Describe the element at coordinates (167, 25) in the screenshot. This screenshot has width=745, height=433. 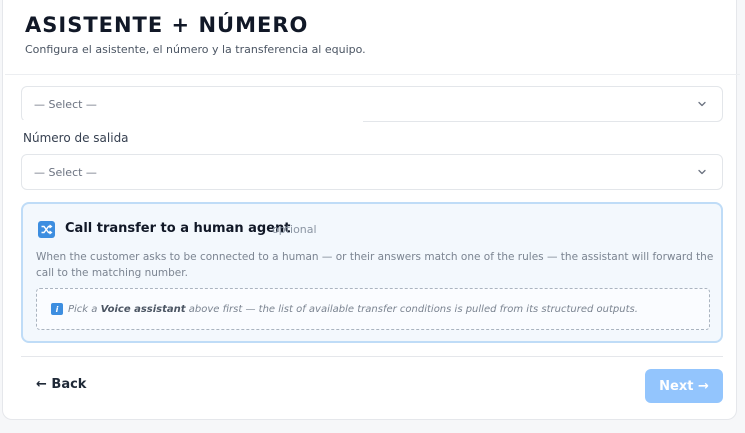
I see `page-title: ASISTENTE + NÚMERO` at that location.